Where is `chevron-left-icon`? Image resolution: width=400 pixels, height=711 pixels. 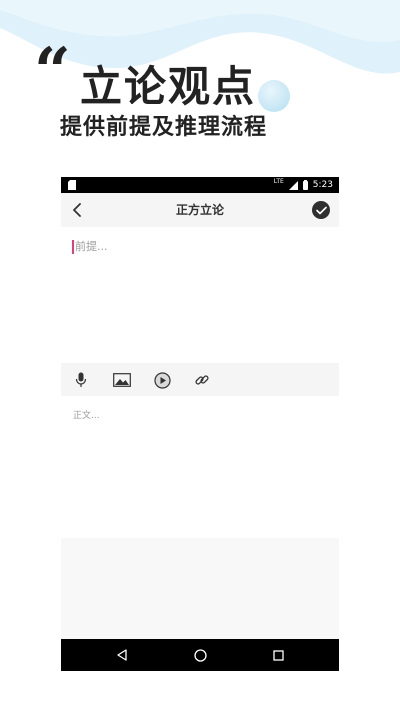 chevron-left-icon is located at coordinates (77, 210).